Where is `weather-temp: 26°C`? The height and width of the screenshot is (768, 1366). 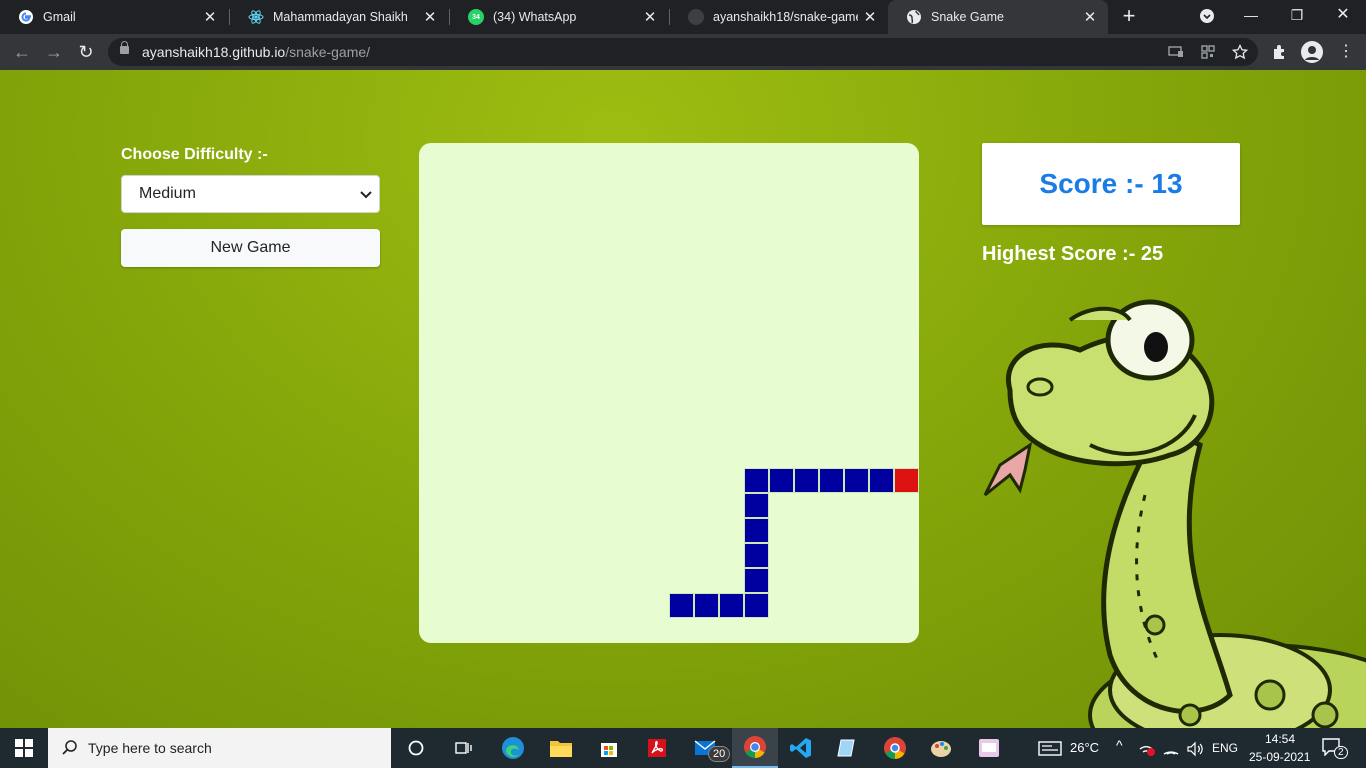
weather-temp: 26°C is located at coordinates (1084, 747).